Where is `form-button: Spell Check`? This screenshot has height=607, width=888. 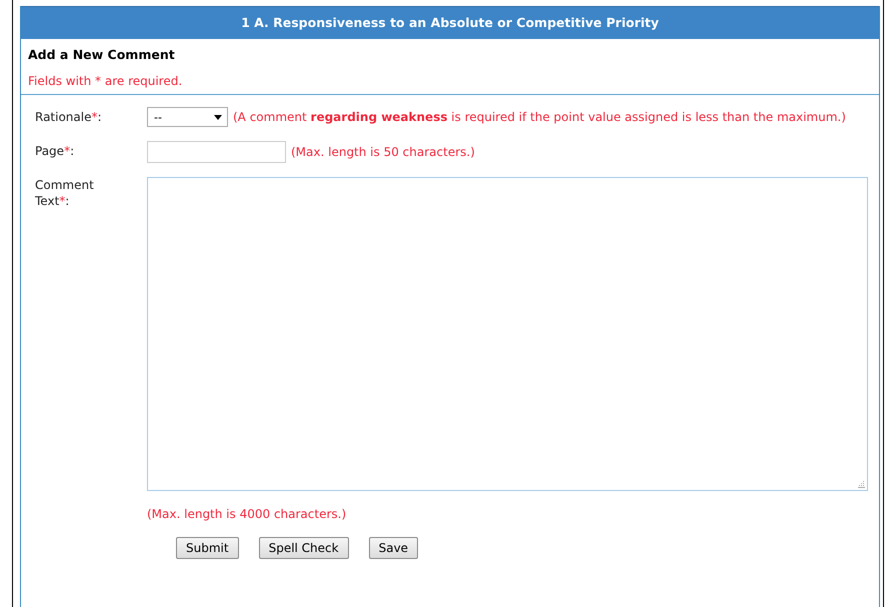 form-button: Spell Check is located at coordinates (303, 548).